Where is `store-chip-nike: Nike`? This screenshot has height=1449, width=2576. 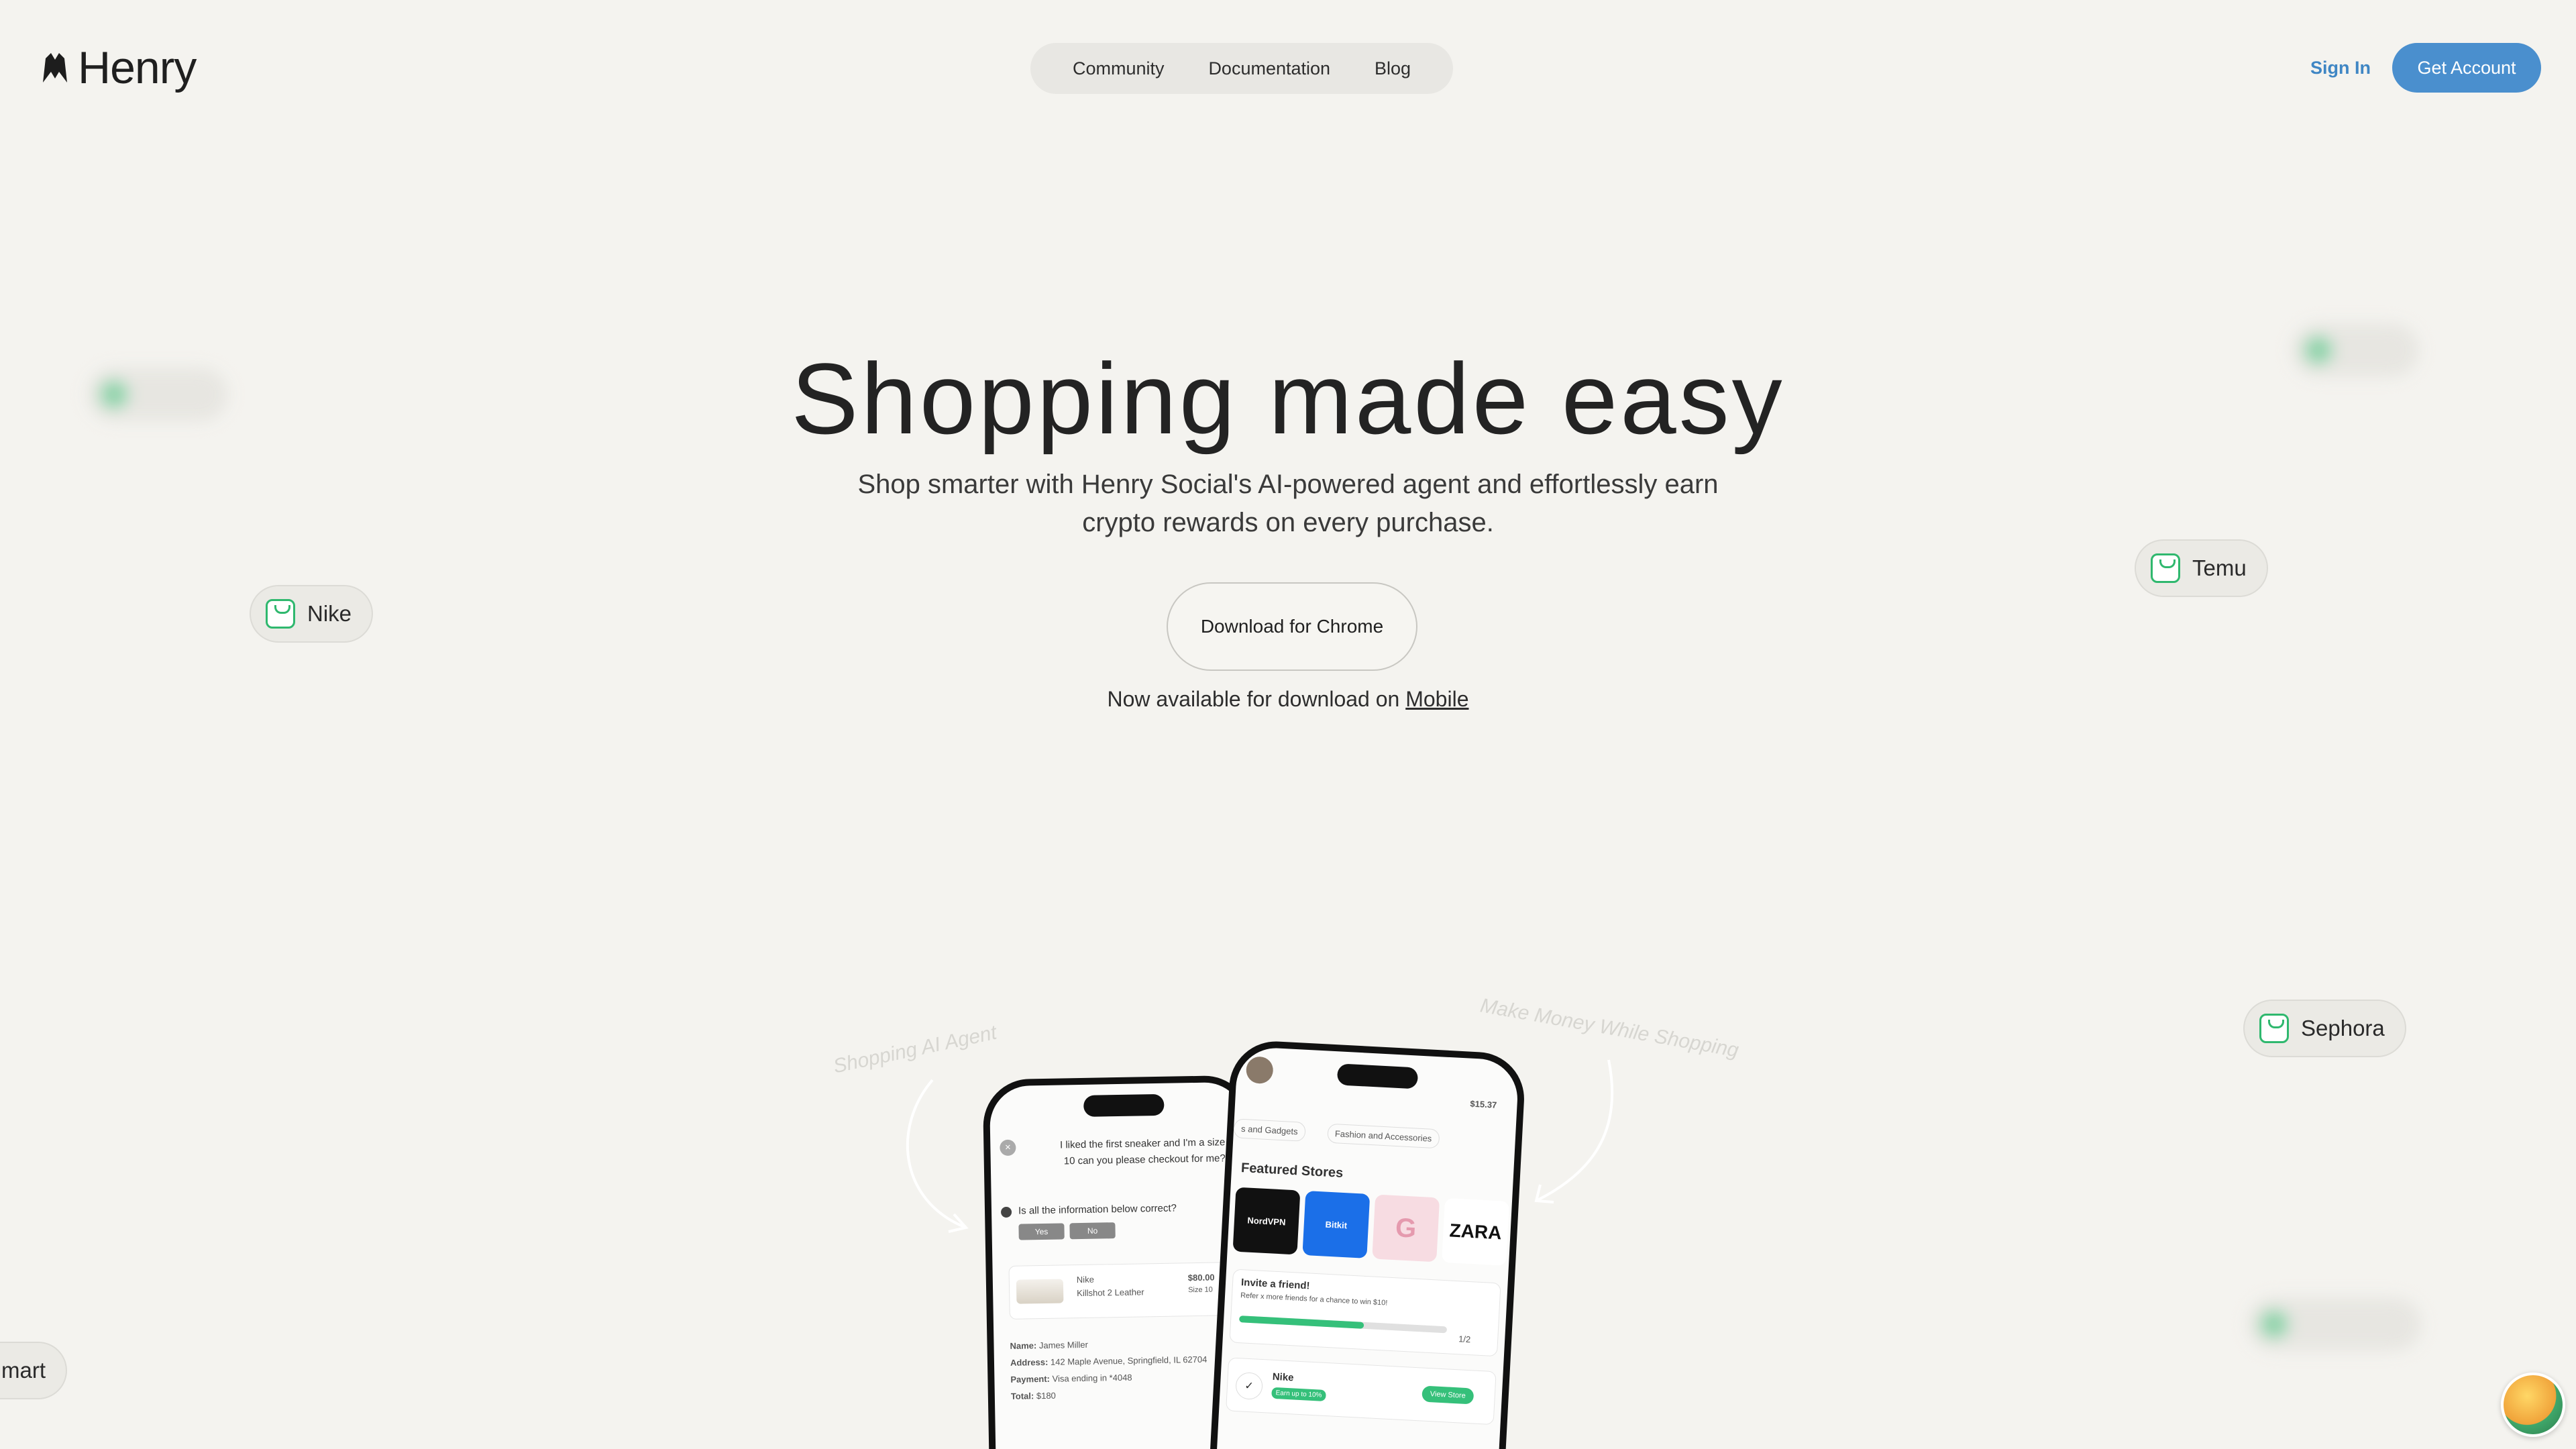
store-chip-nike: Nike is located at coordinates (312, 614).